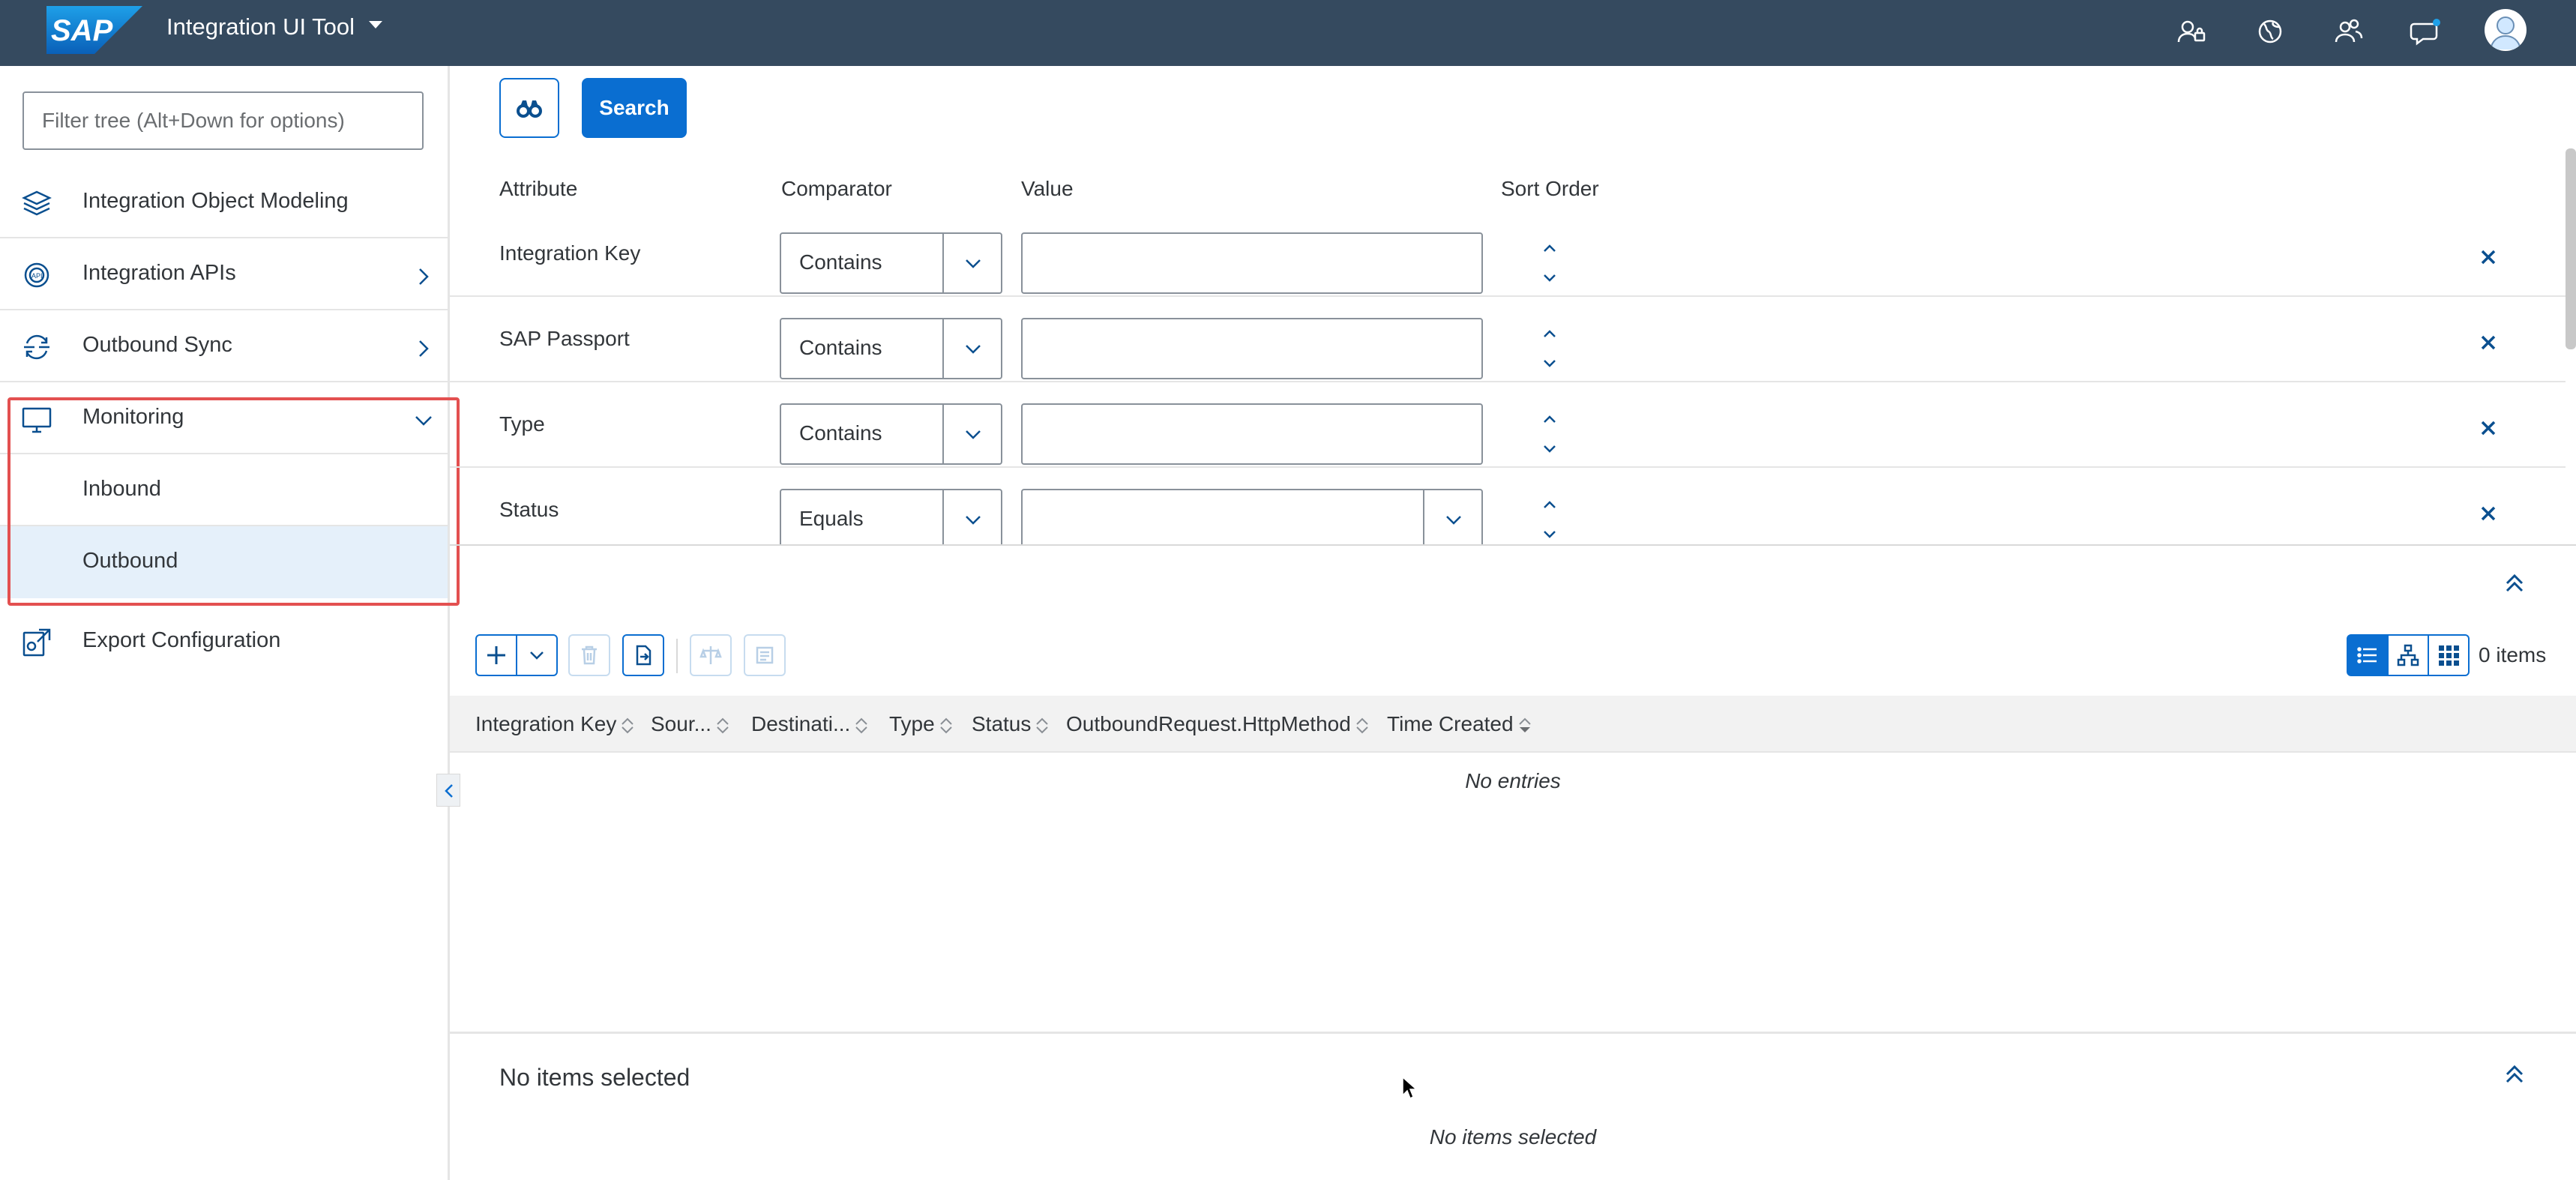 This screenshot has height=1180, width=2576. Describe the element at coordinates (496, 655) in the screenshot. I see `create-button` at that location.